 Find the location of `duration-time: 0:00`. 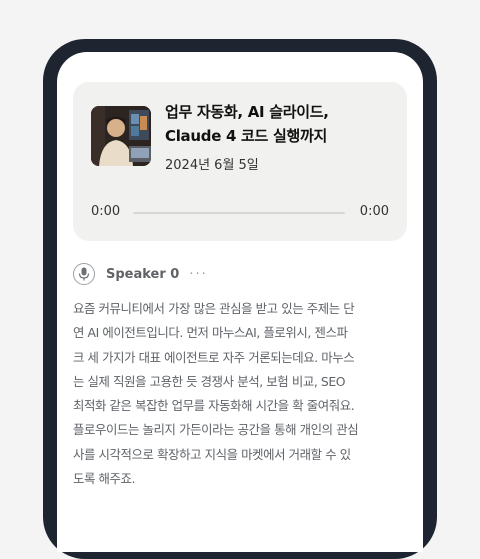

duration-time: 0:00 is located at coordinates (374, 211).